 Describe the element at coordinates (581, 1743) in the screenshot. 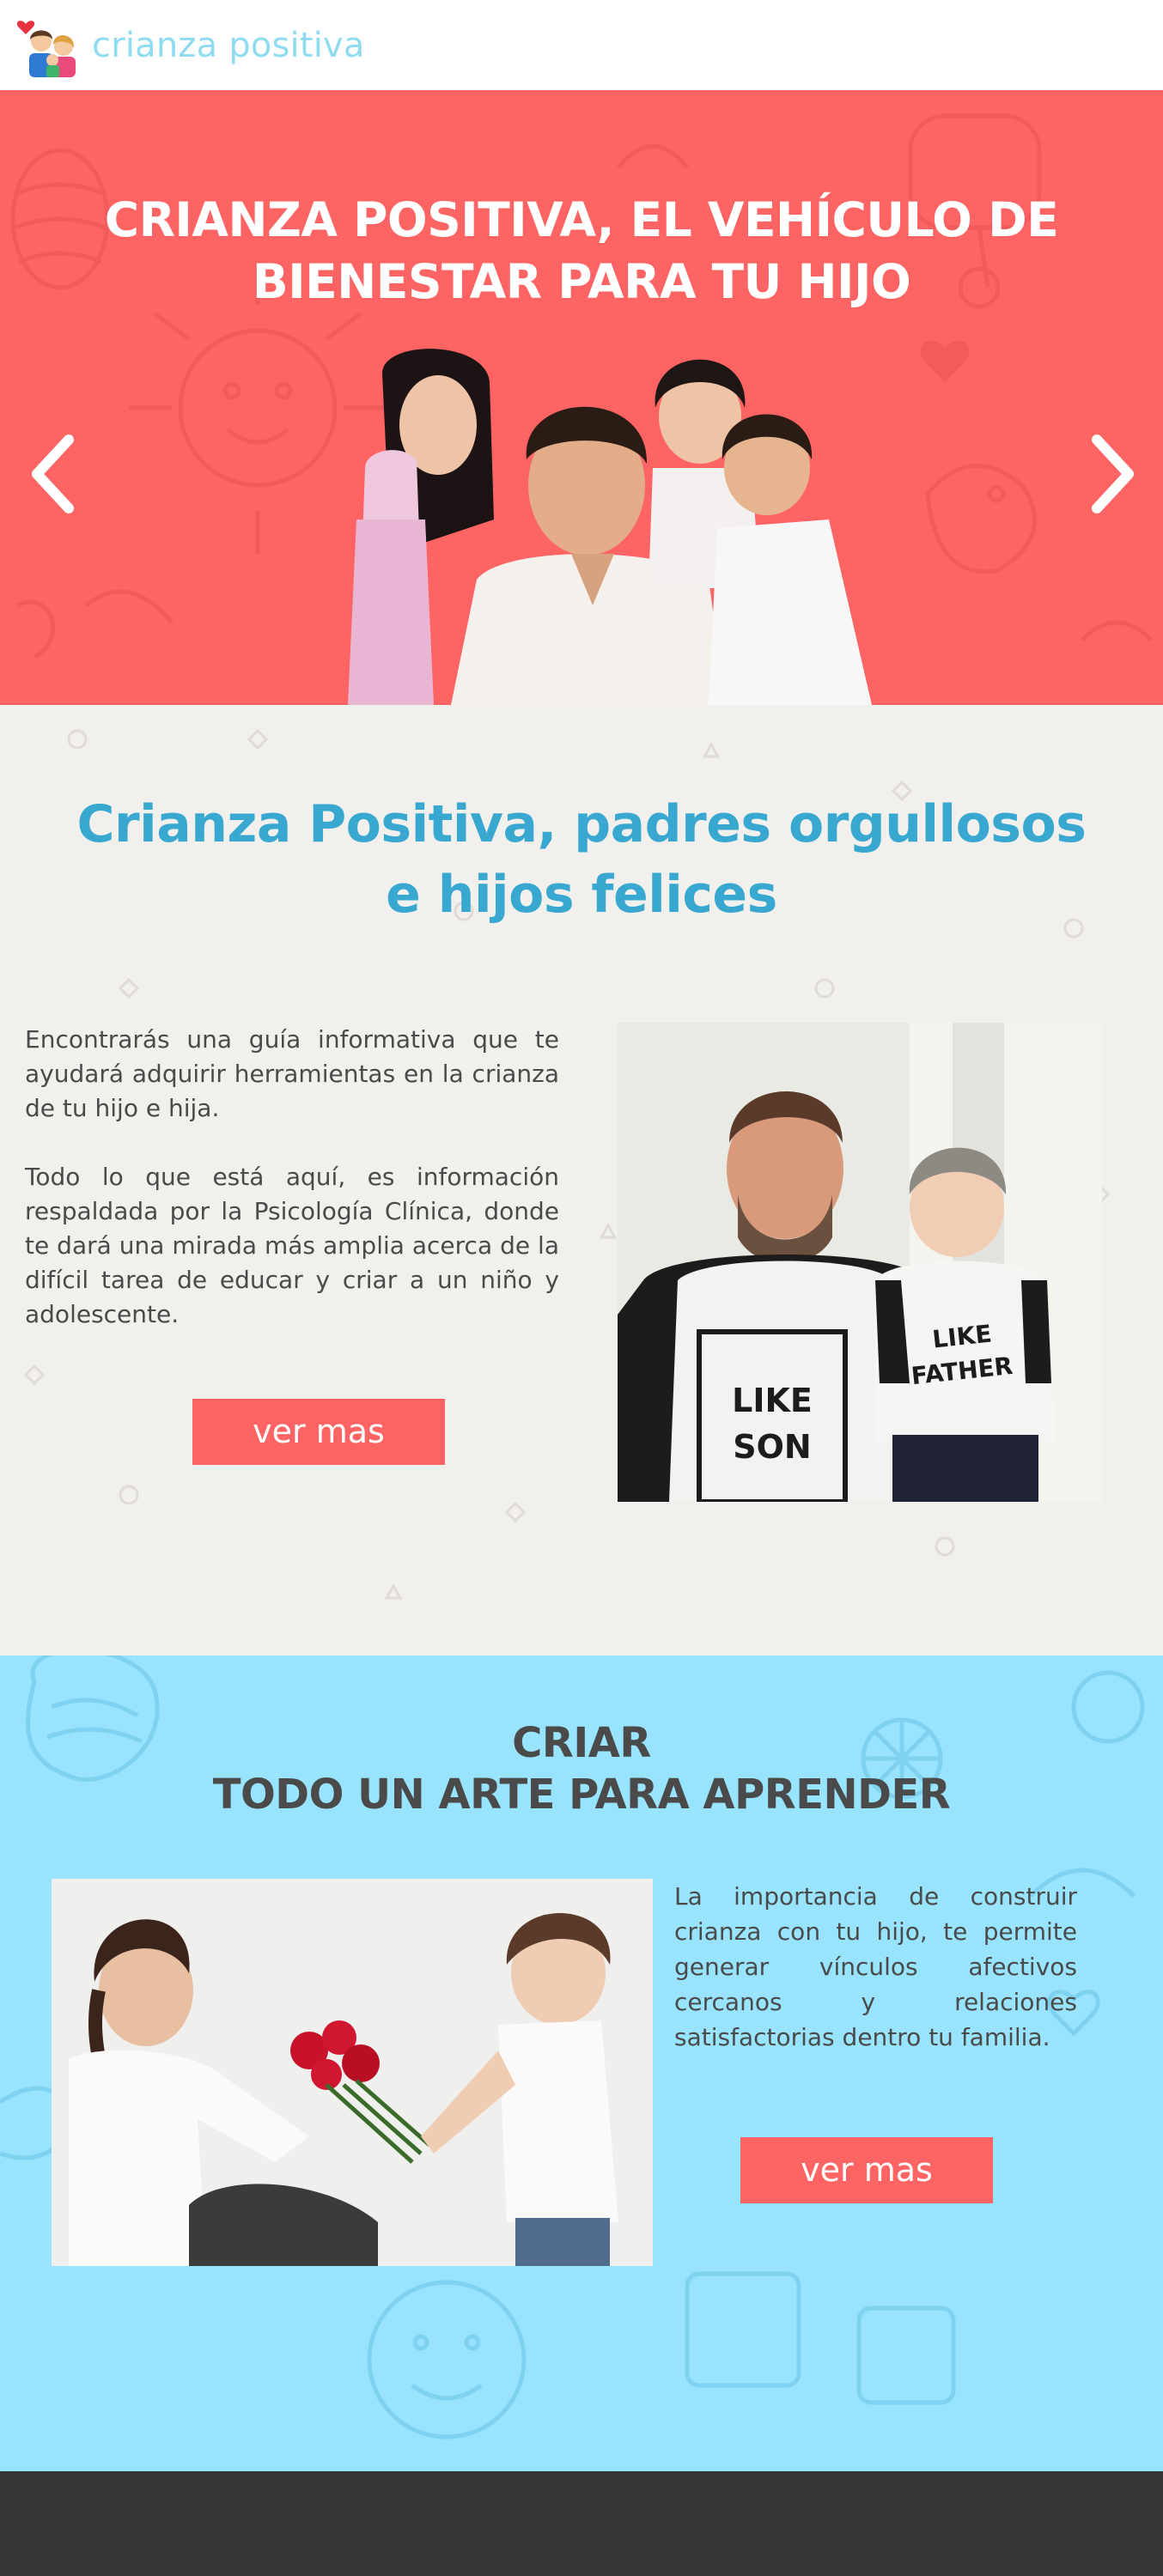

I see `art-title-line1: CRIAR` at that location.